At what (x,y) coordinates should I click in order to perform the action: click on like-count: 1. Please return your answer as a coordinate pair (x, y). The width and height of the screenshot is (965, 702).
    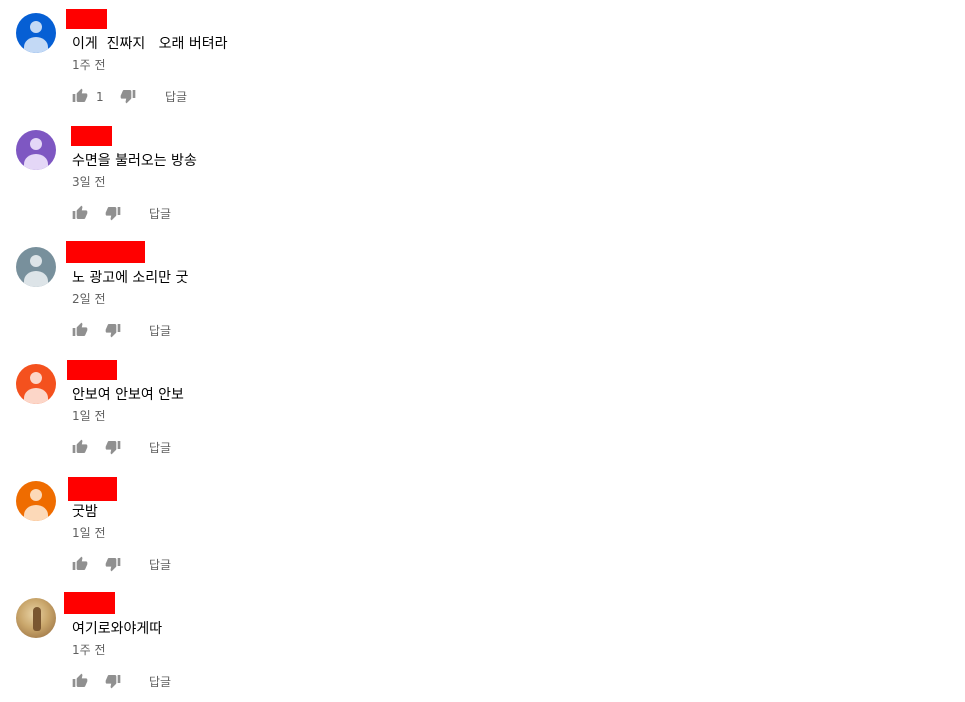
    Looking at the image, I should click on (100, 97).